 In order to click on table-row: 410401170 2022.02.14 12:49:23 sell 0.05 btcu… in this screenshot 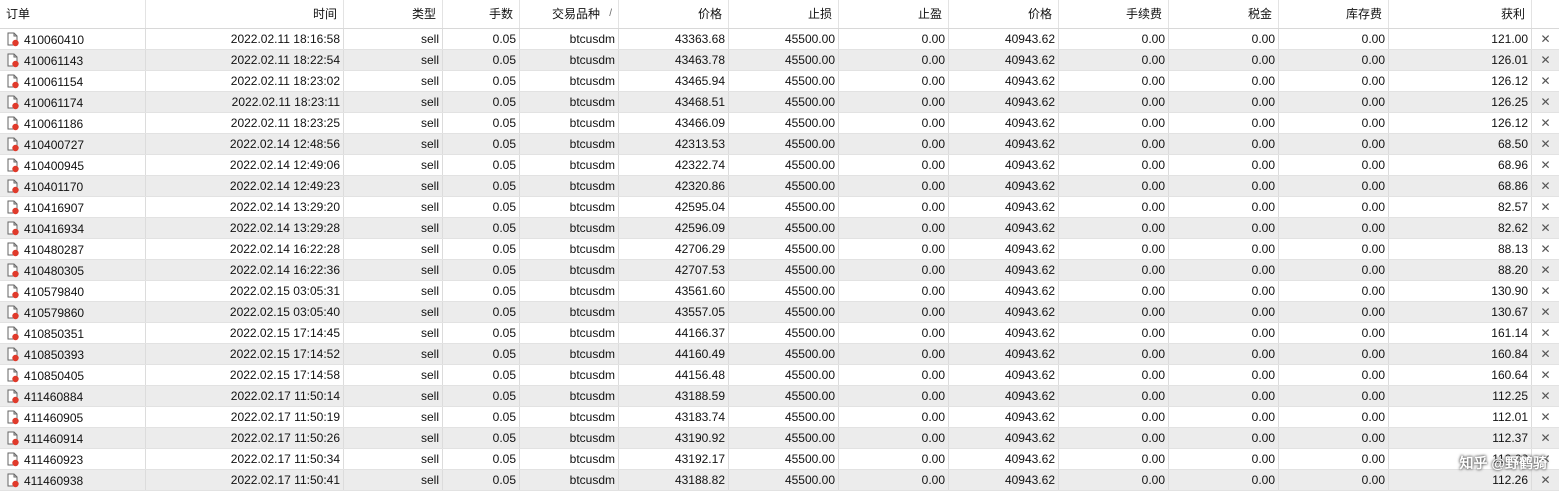, I will do `click(779, 186)`.